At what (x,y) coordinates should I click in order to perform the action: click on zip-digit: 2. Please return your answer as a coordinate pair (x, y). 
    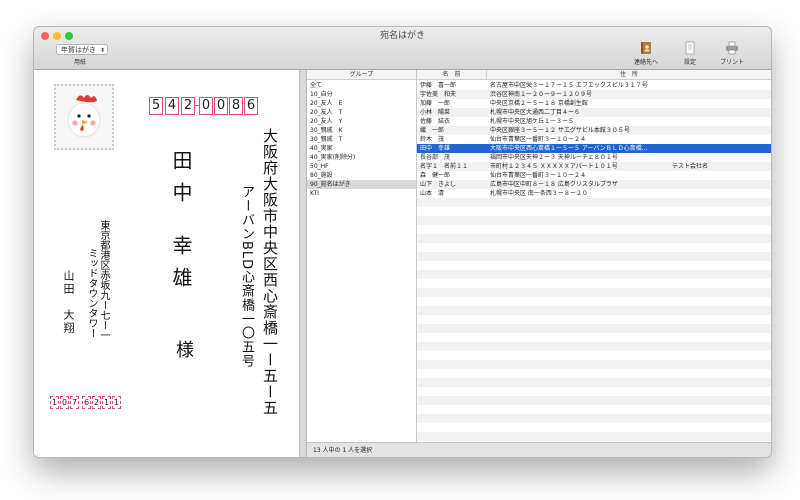
    Looking at the image, I should click on (188, 106).